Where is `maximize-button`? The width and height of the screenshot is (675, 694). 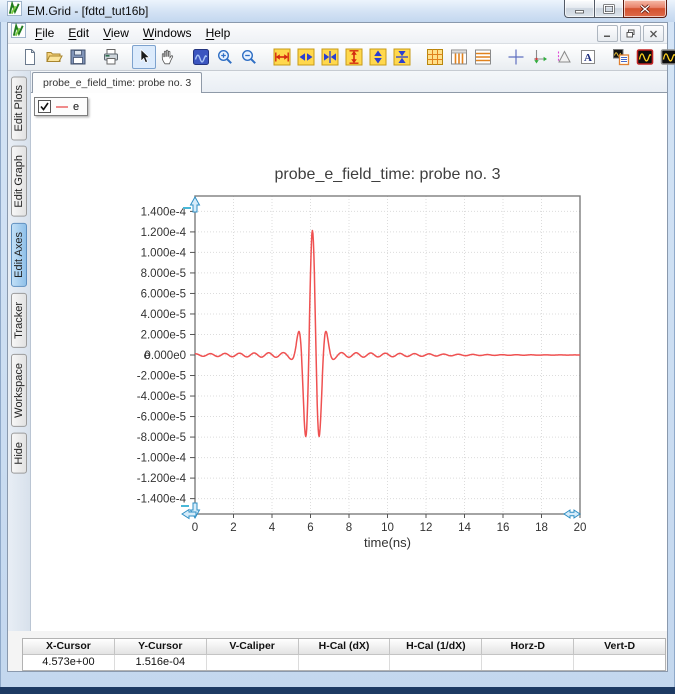
maximize-button is located at coordinates (608, 9).